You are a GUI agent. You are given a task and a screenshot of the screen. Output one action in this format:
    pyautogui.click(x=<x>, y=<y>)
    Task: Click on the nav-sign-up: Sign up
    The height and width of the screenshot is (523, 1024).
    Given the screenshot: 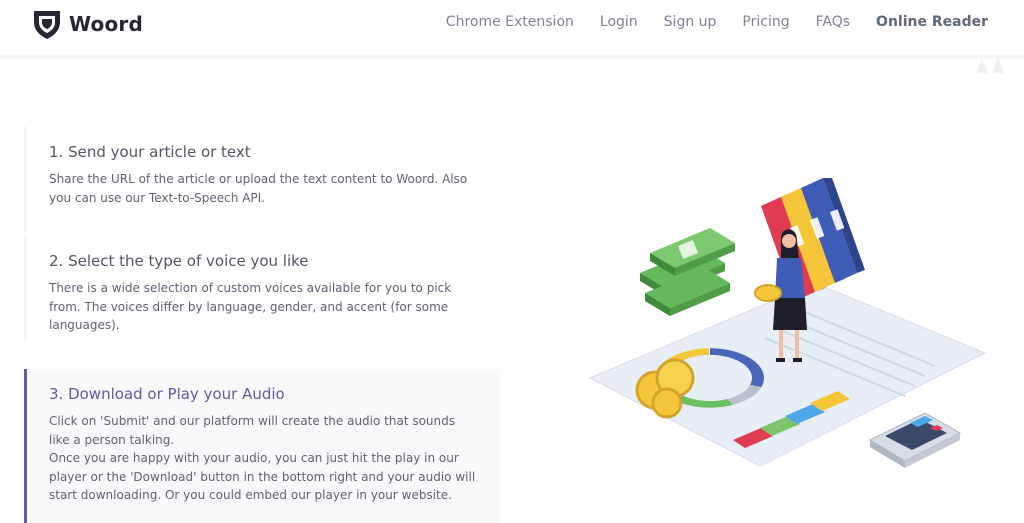 What is the action you would take?
    pyautogui.click(x=690, y=22)
    